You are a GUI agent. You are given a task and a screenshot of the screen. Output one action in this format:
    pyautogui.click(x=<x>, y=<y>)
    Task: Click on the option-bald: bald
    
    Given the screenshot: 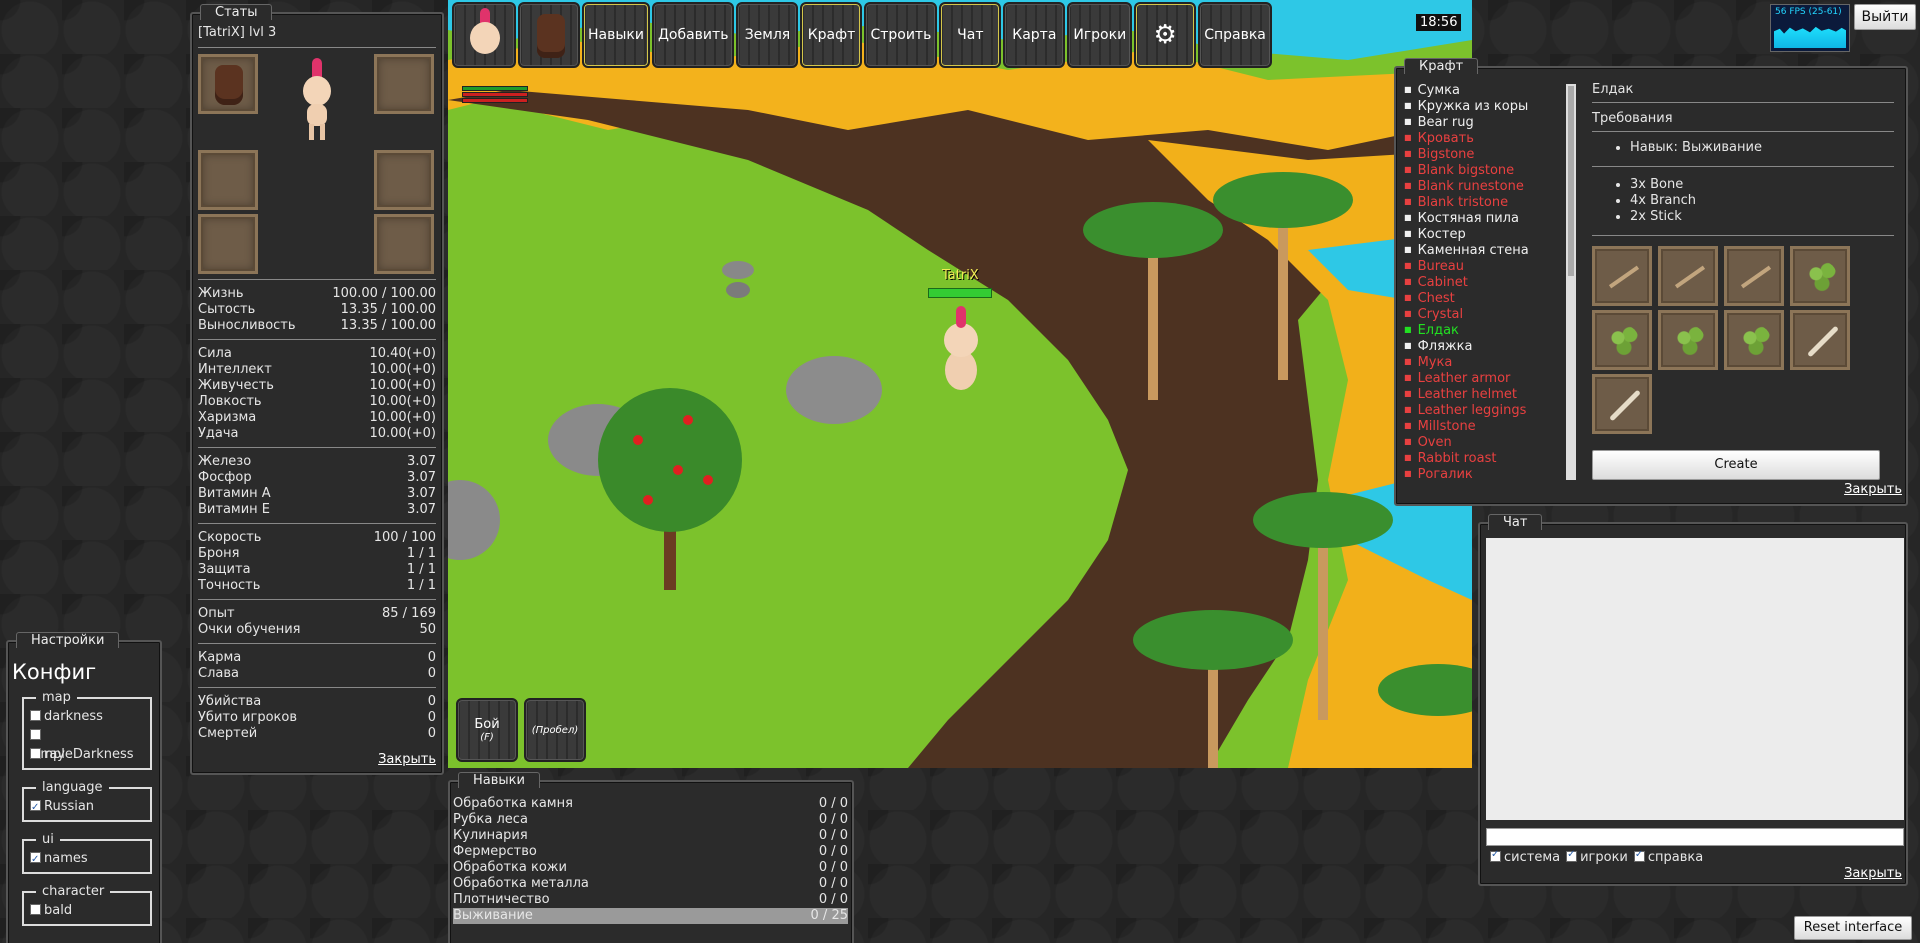 What is the action you would take?
    pyautogui.click(x=87, y=910)
    